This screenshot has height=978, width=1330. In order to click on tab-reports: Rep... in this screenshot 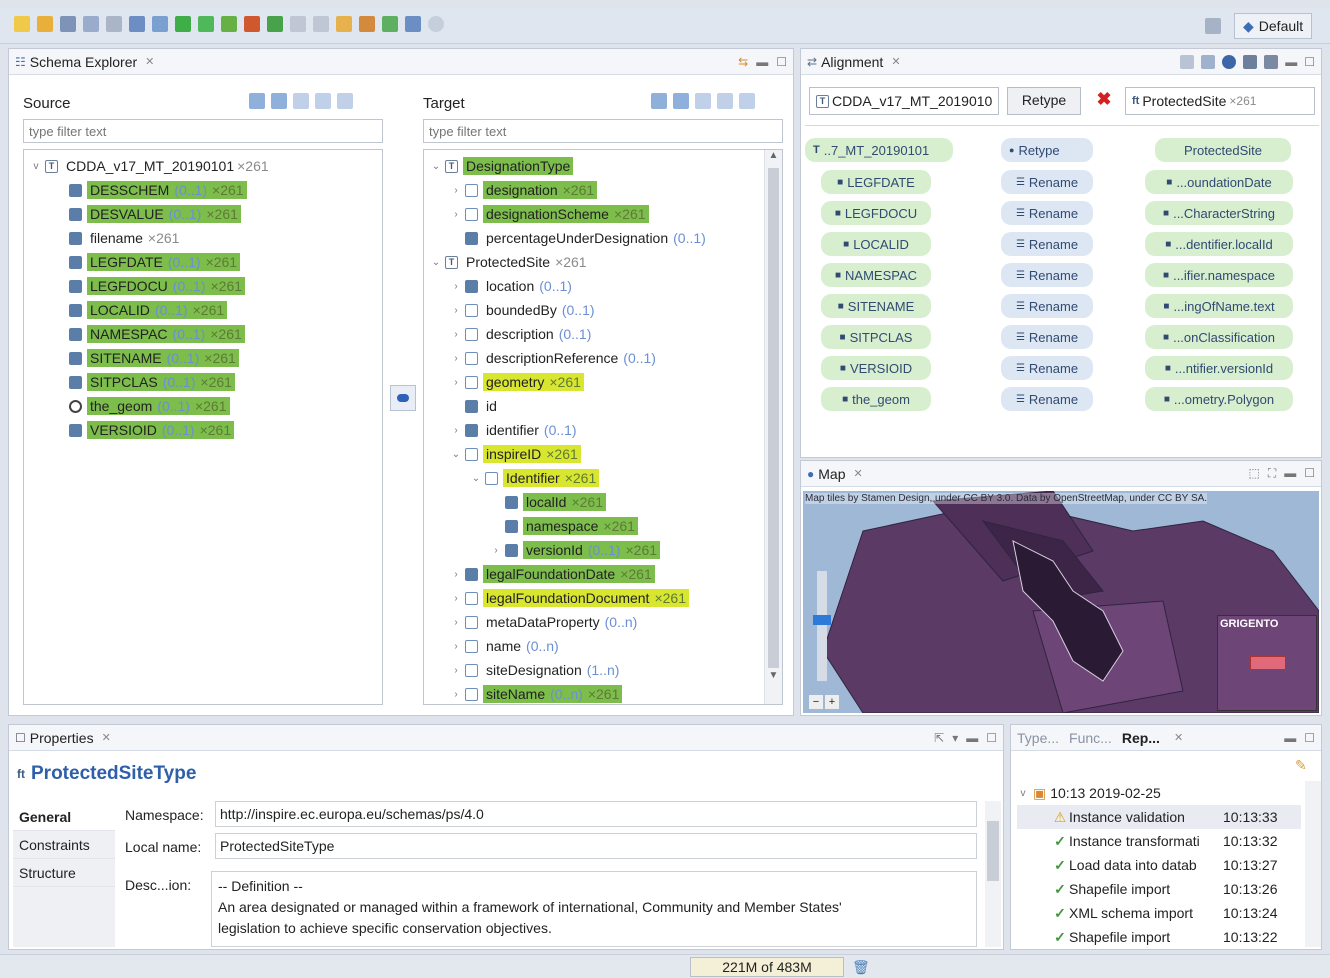, I will do `click(1141, 738)`.